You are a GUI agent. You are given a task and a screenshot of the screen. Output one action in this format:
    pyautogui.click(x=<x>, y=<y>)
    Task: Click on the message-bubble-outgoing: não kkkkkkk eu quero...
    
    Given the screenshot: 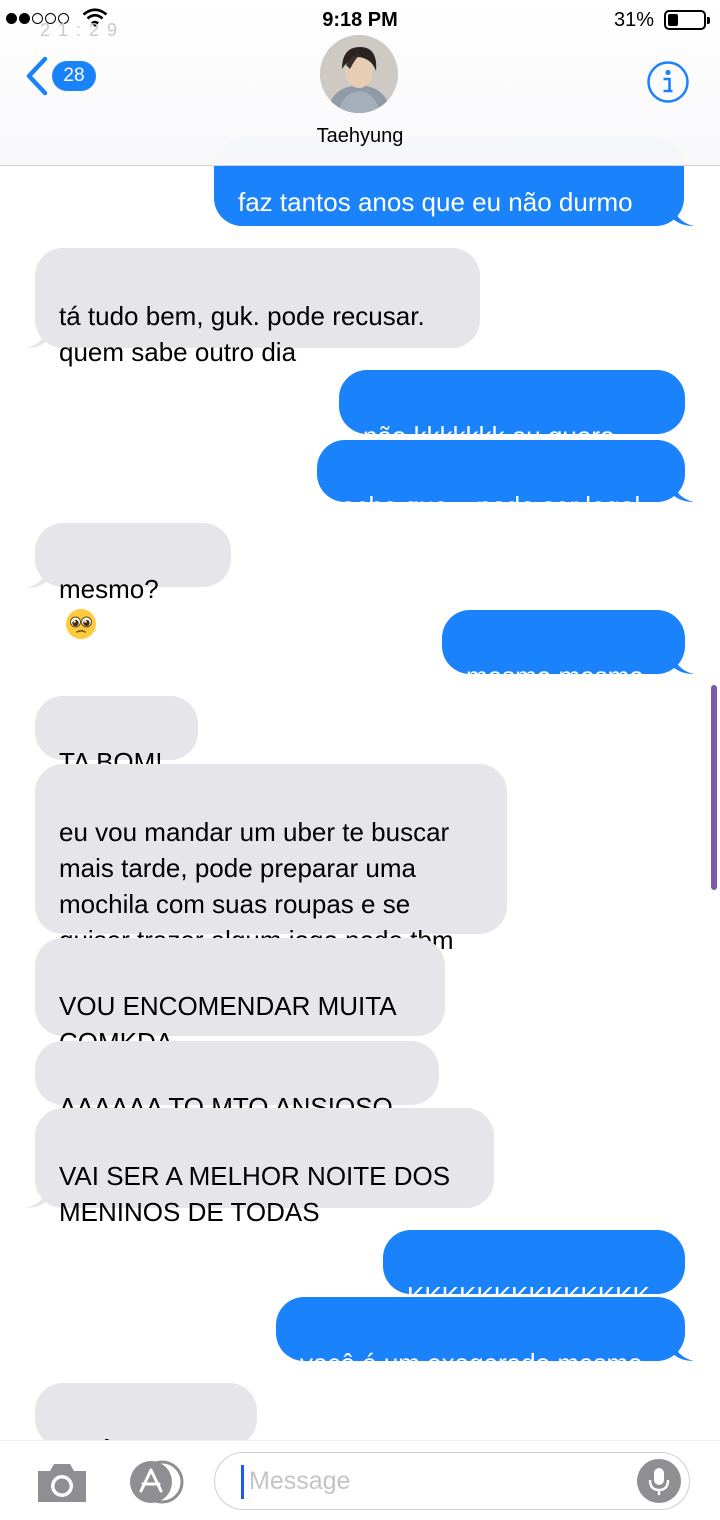 What is the action you would take?
    pyautogui.click(x=512, y=410)
    